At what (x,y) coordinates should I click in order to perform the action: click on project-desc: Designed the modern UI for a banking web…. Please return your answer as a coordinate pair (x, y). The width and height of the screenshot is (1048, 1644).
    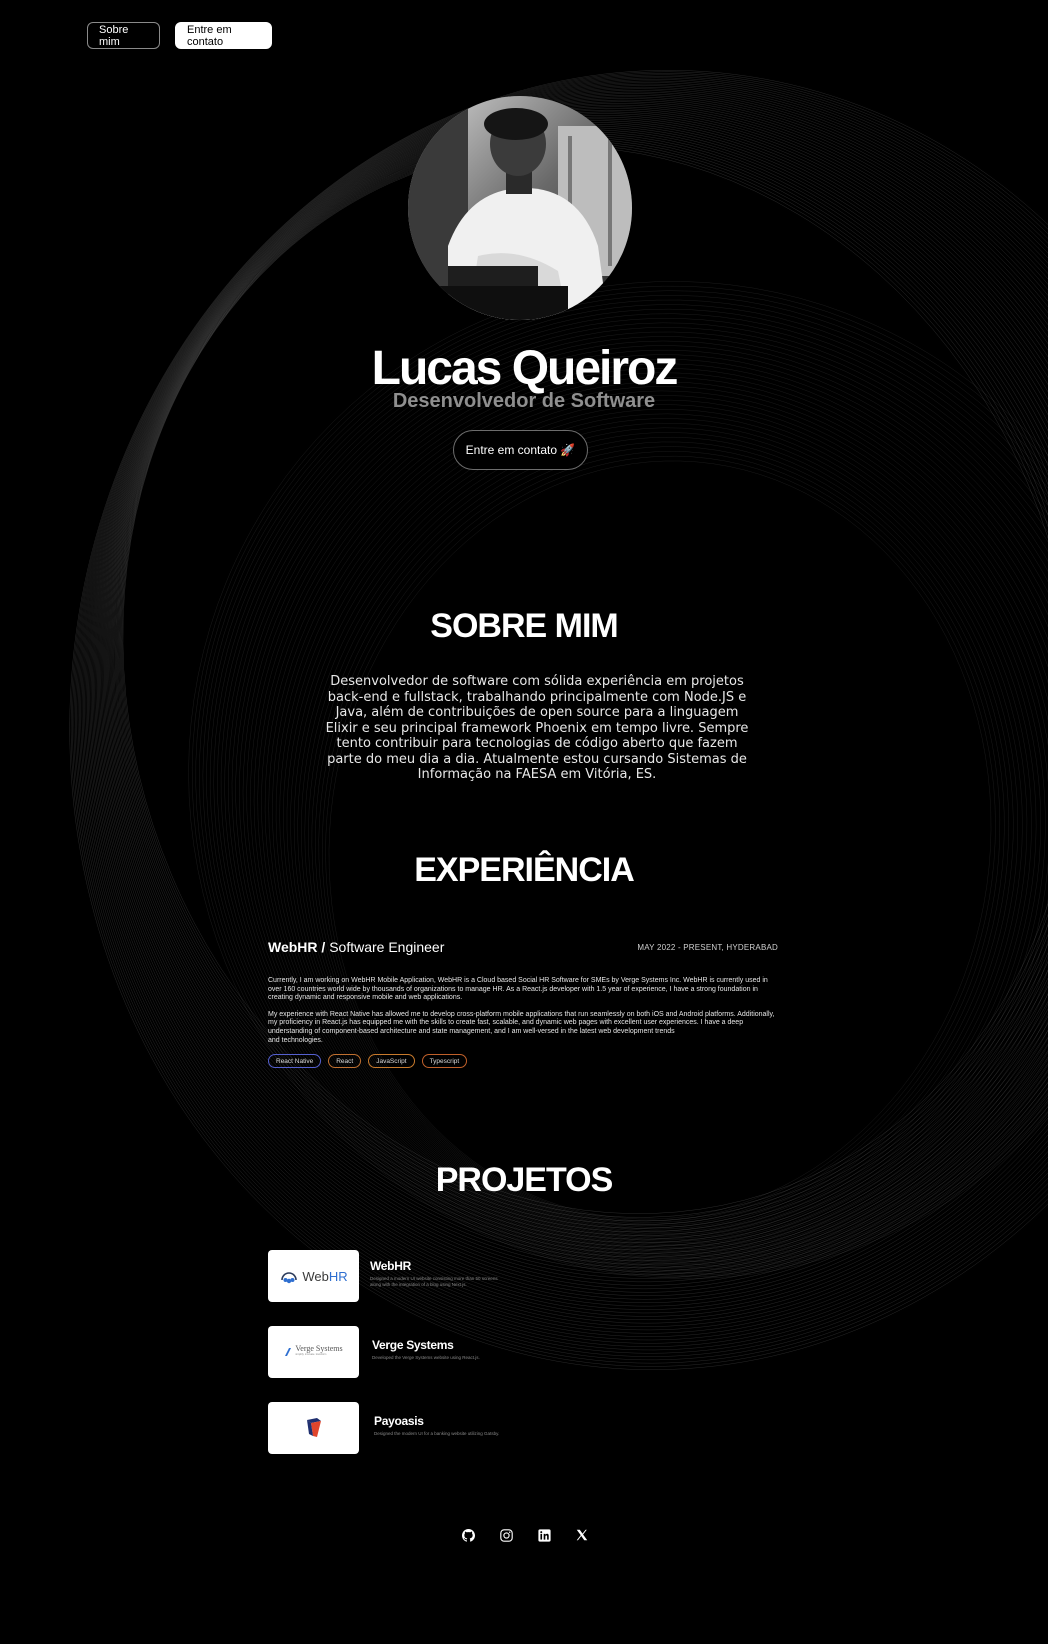
    Looking at the image, I should click on (437, 1433).